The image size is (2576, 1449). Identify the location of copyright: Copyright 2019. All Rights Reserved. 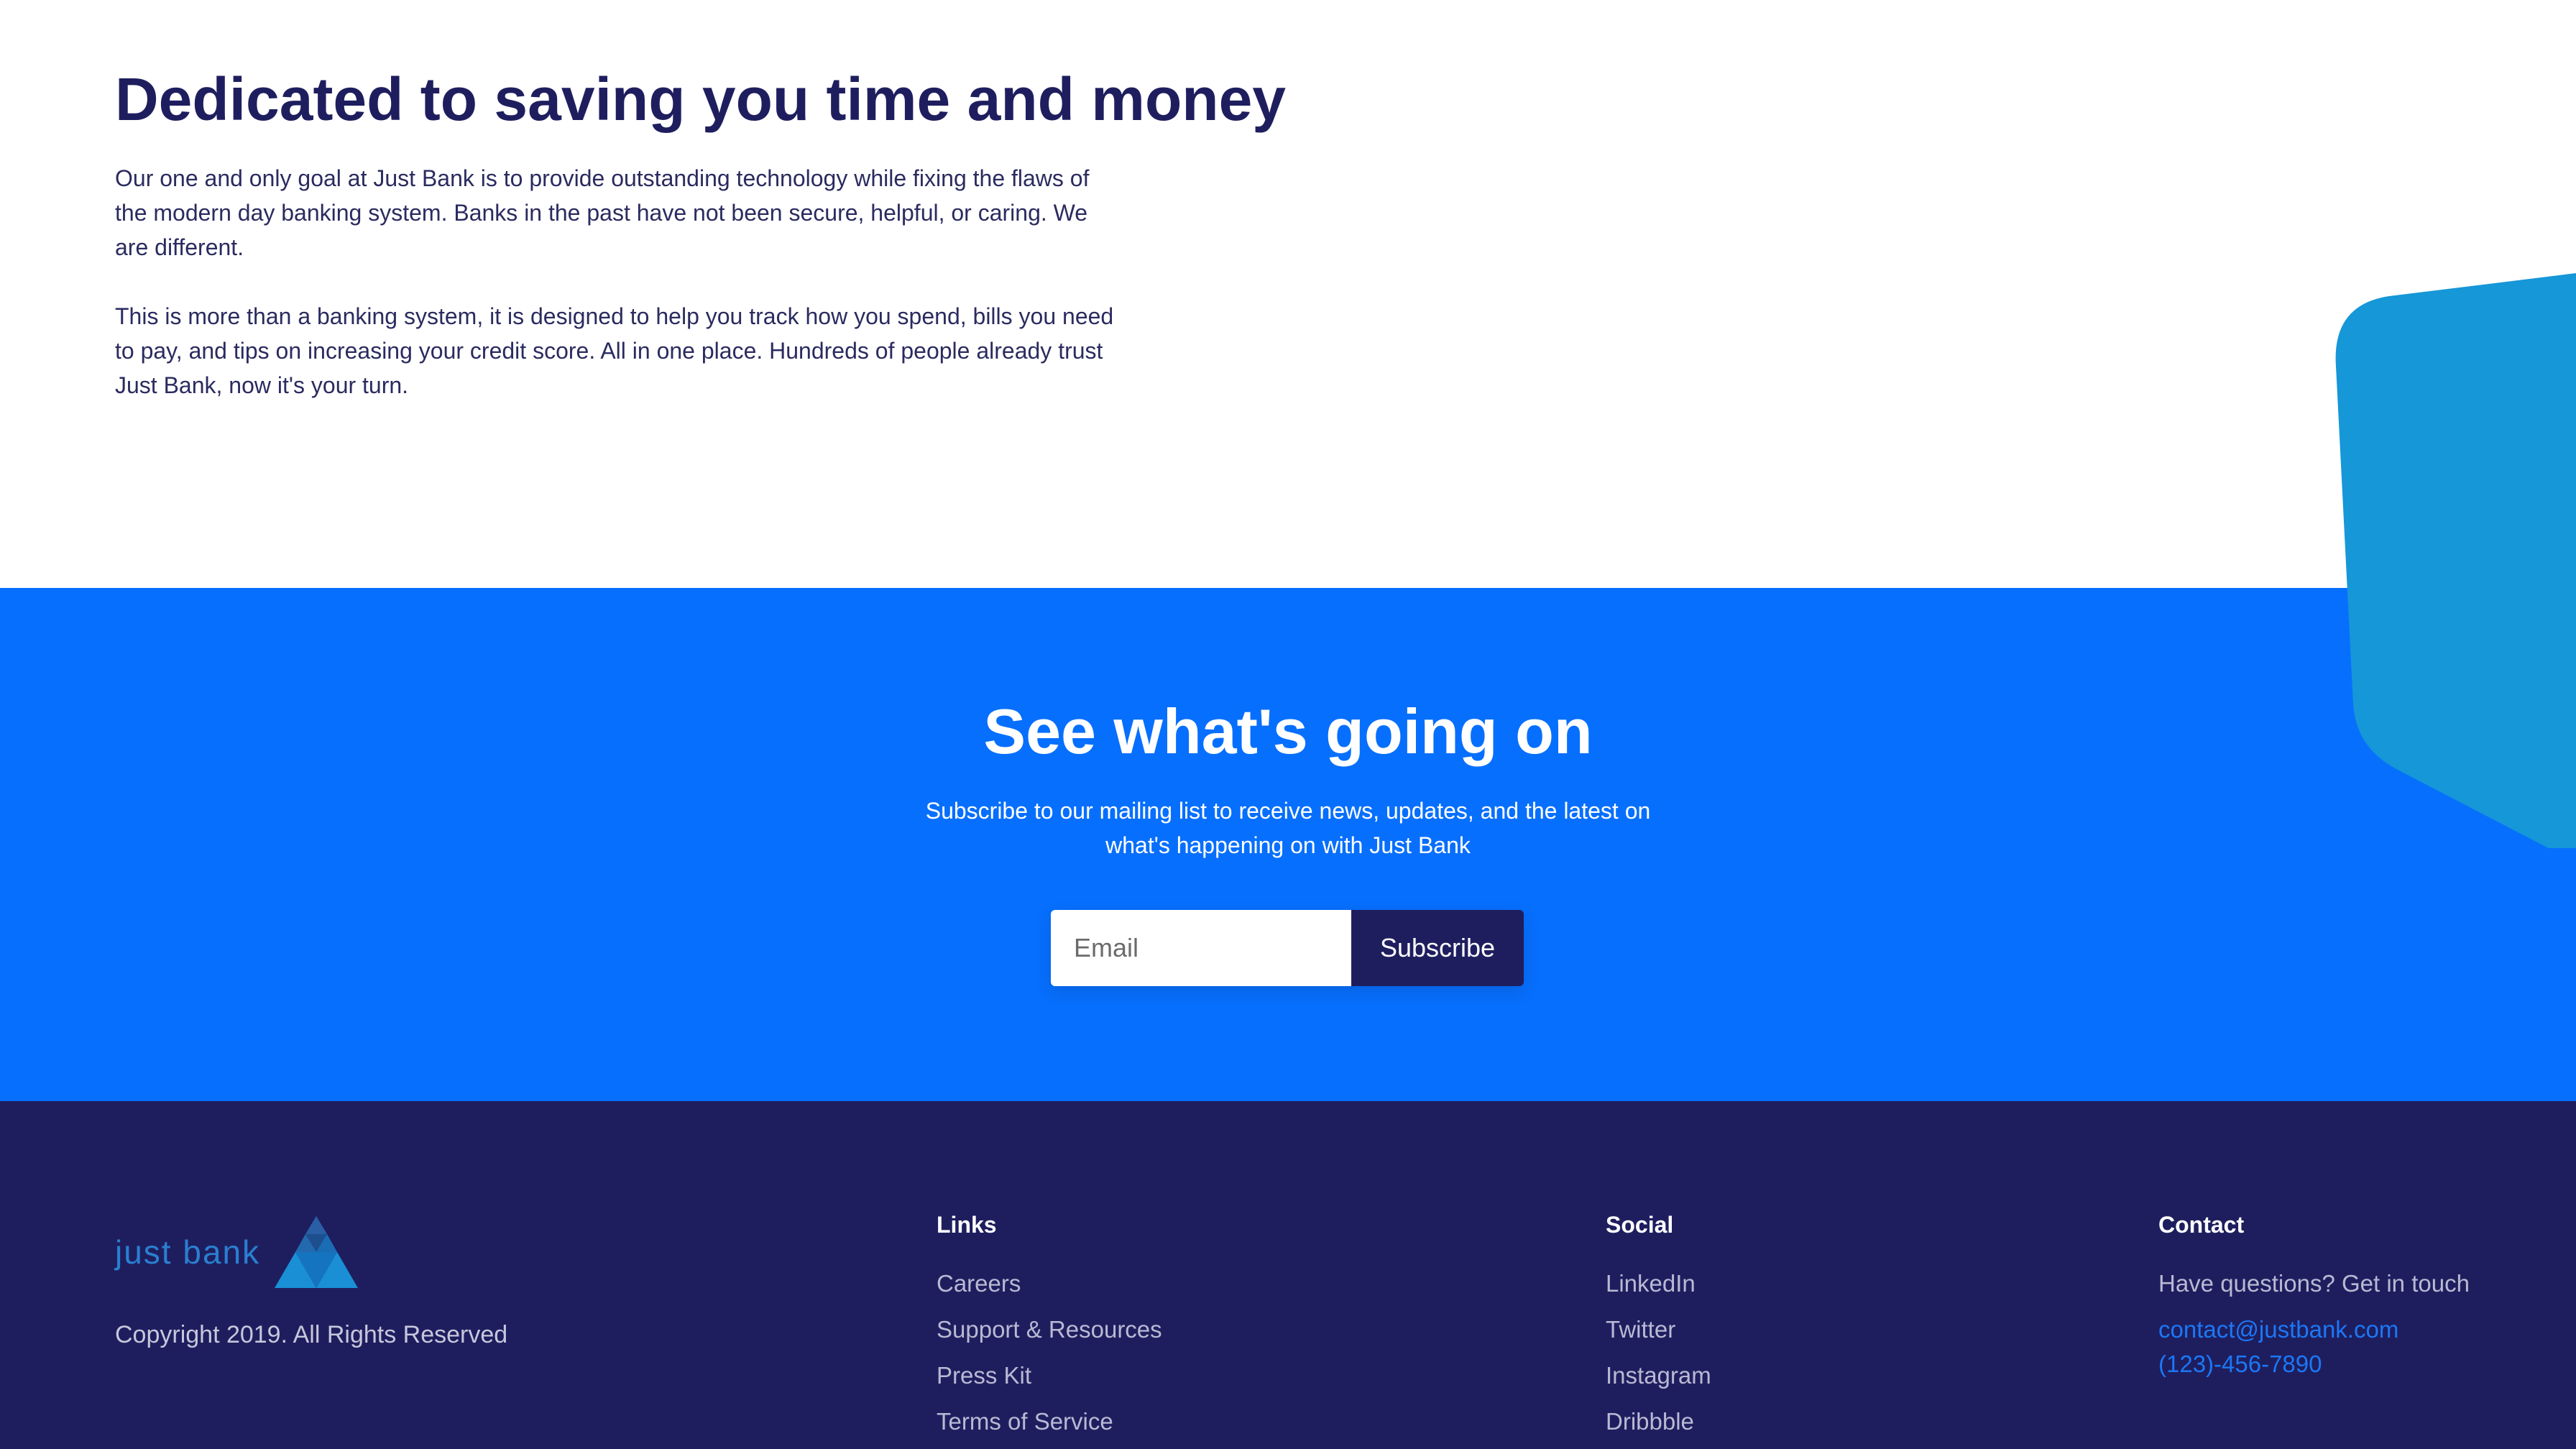
(311, 1334).